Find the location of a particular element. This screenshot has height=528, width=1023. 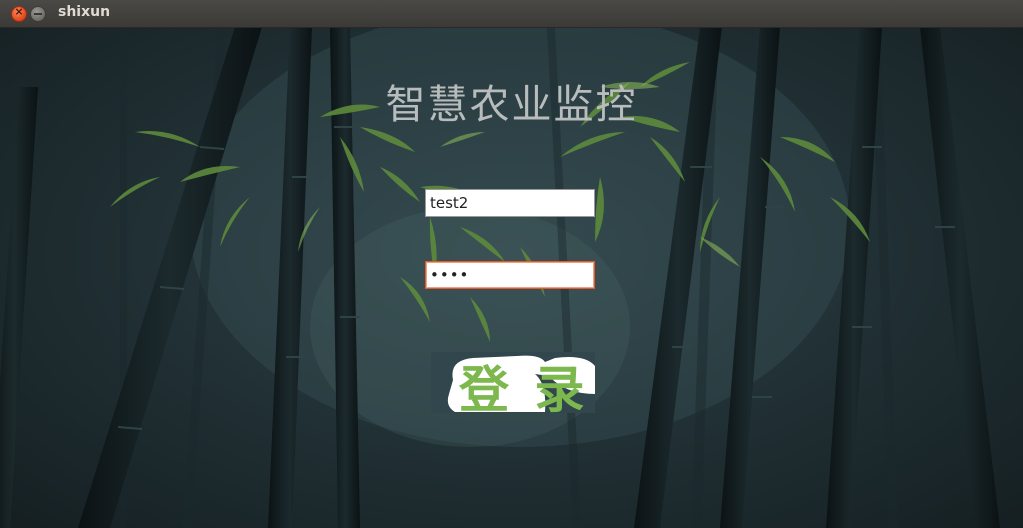

username-input is located at coordinates (510, 203).